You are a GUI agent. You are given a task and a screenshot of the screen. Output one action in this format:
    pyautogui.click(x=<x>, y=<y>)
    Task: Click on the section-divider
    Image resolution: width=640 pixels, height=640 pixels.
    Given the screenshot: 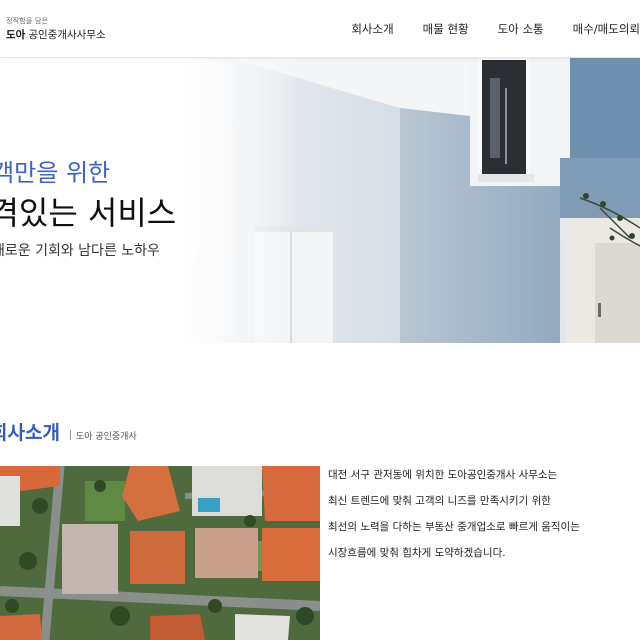 What is the action you would take?
    pyautogui.click(x=70, y=435)
    